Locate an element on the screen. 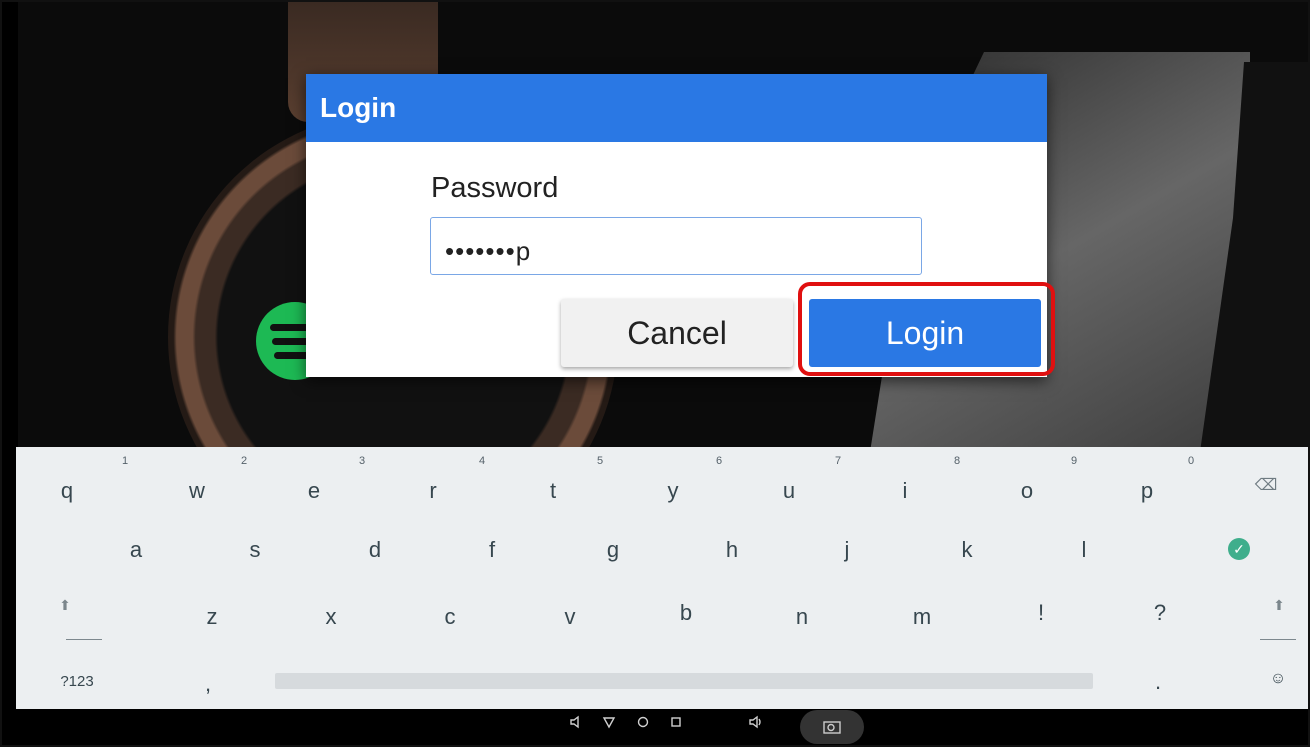 Image resolution: width=1310 pixels, height=747 pixels. key-k: k is located at coordinates (967, 550).